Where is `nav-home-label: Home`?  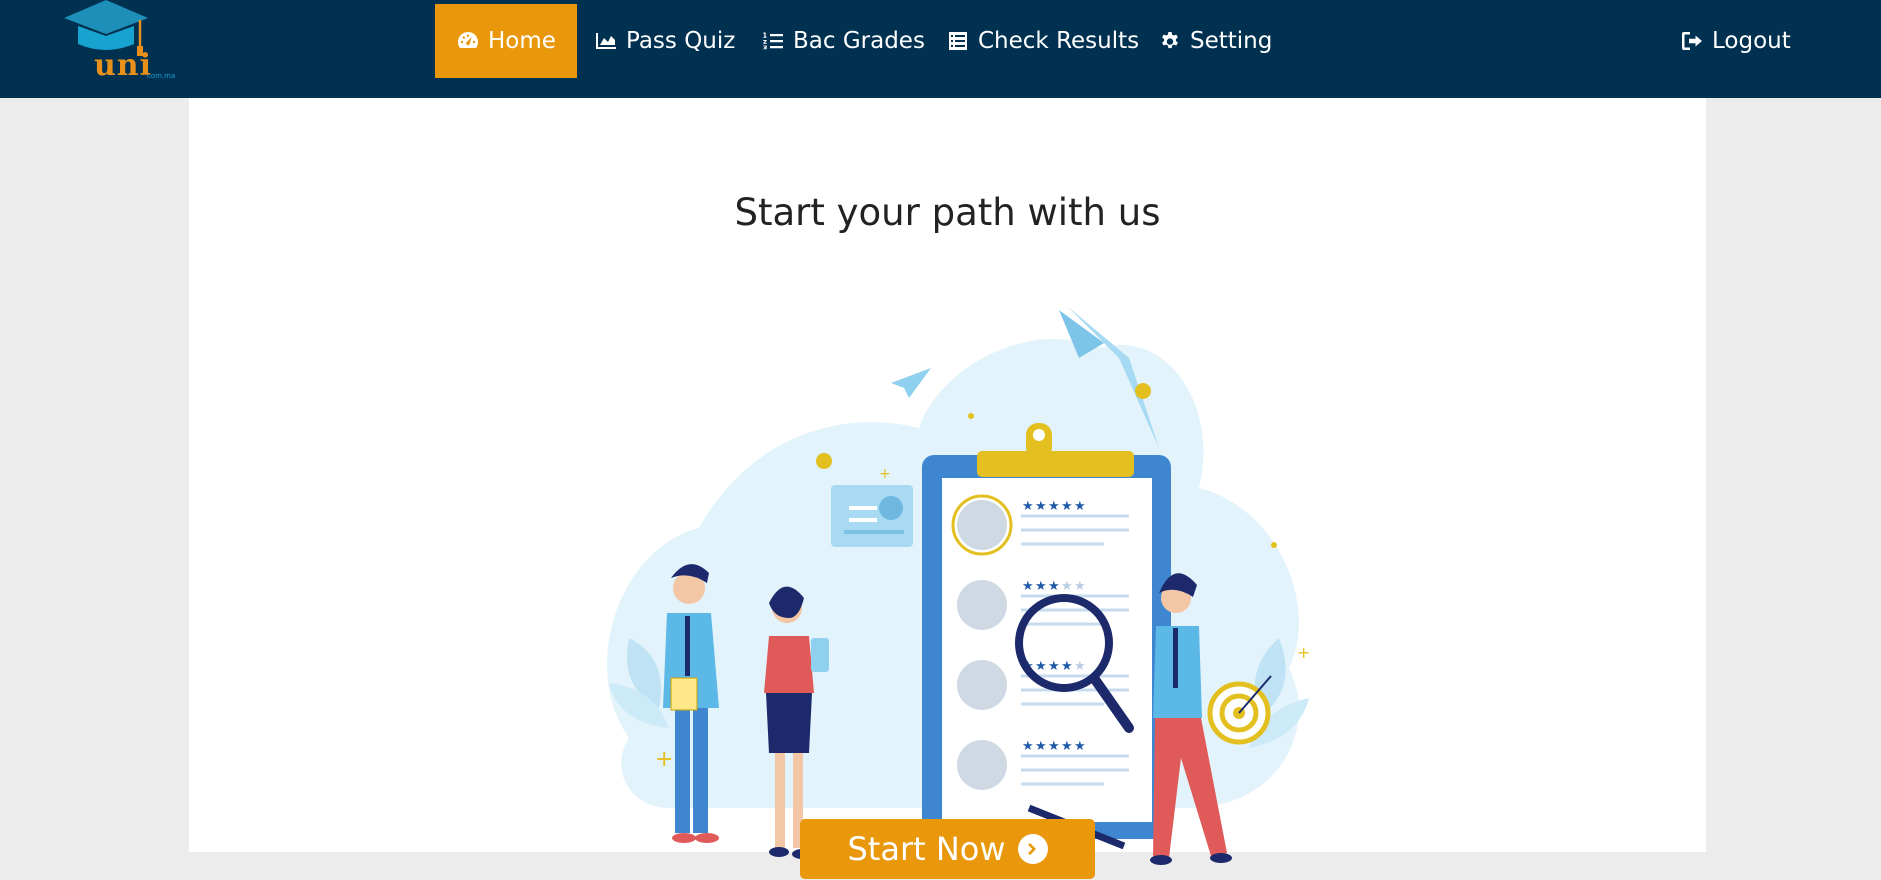
nav-home-label: Home is located at coordinates (522, 41).